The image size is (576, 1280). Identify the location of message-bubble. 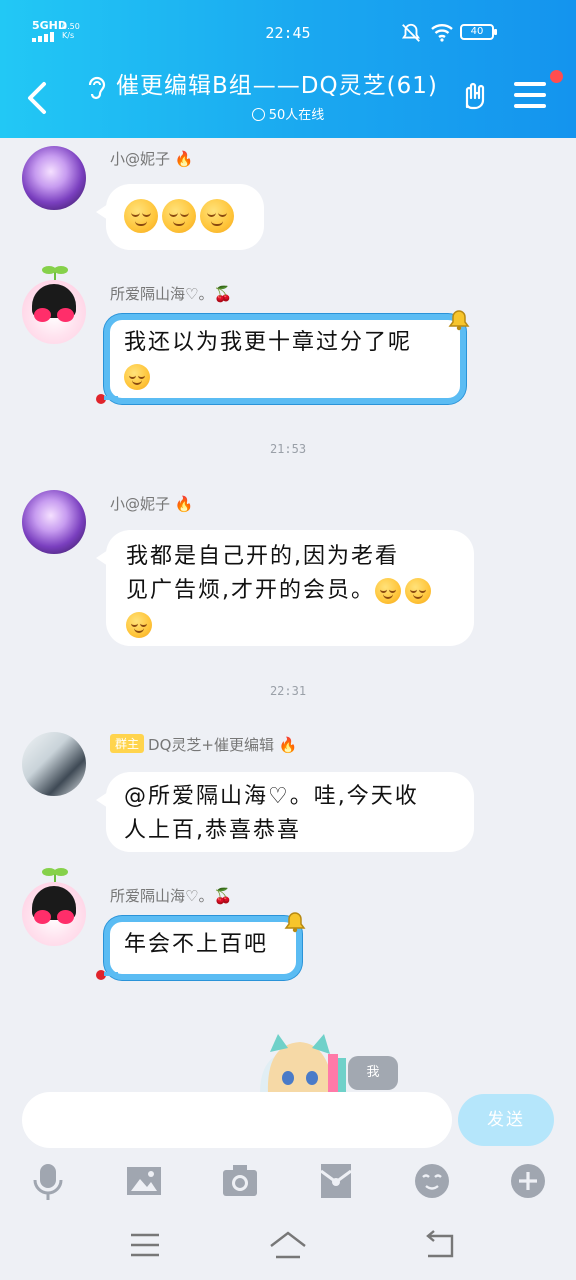
(180, 217).